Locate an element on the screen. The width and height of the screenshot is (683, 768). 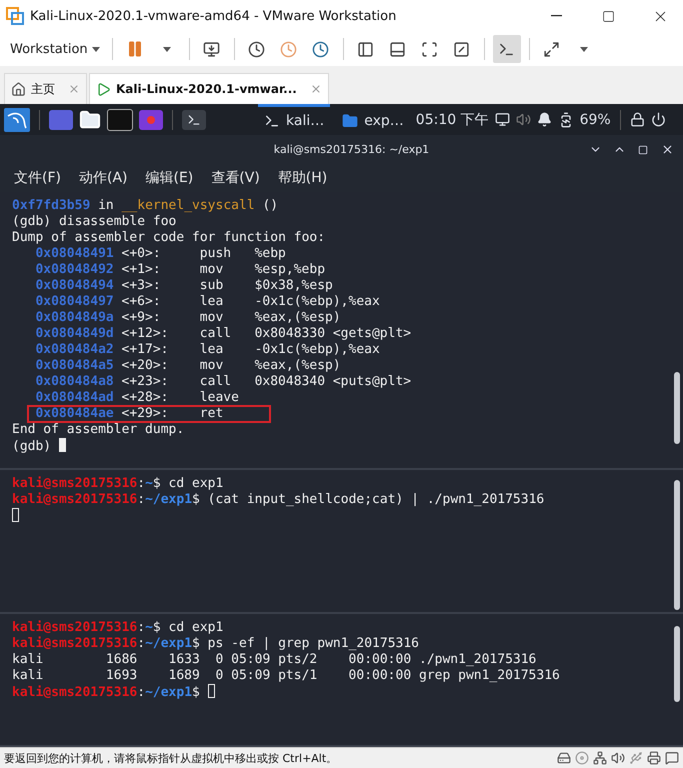
monitor-icon is located at coordinates (502, 119).